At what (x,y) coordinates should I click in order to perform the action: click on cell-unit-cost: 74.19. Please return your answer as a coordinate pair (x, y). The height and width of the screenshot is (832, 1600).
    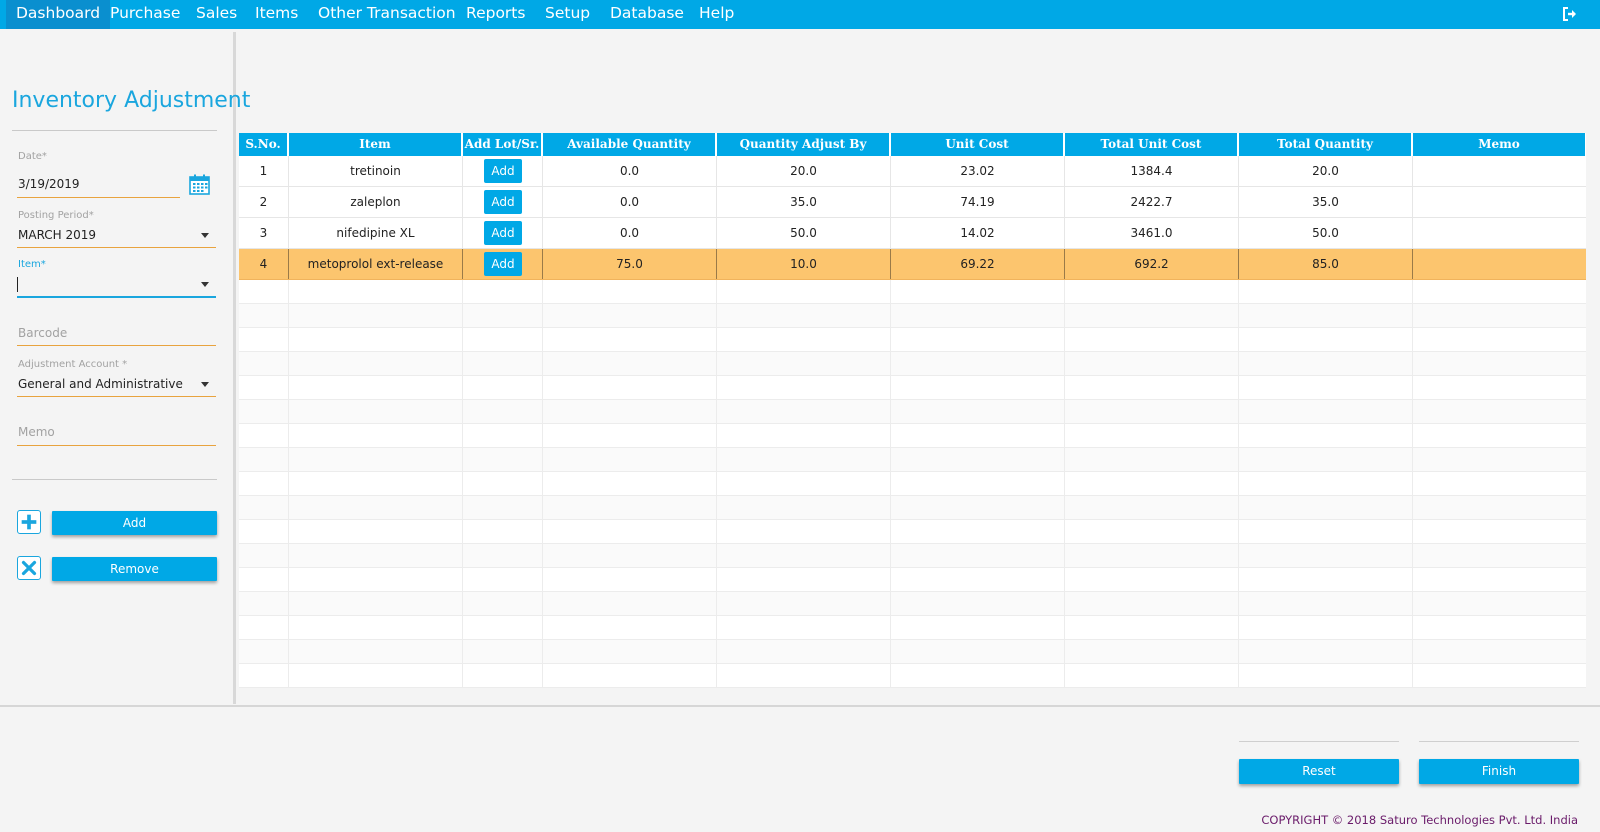
    Looking at the image, I should click on (978, 202).